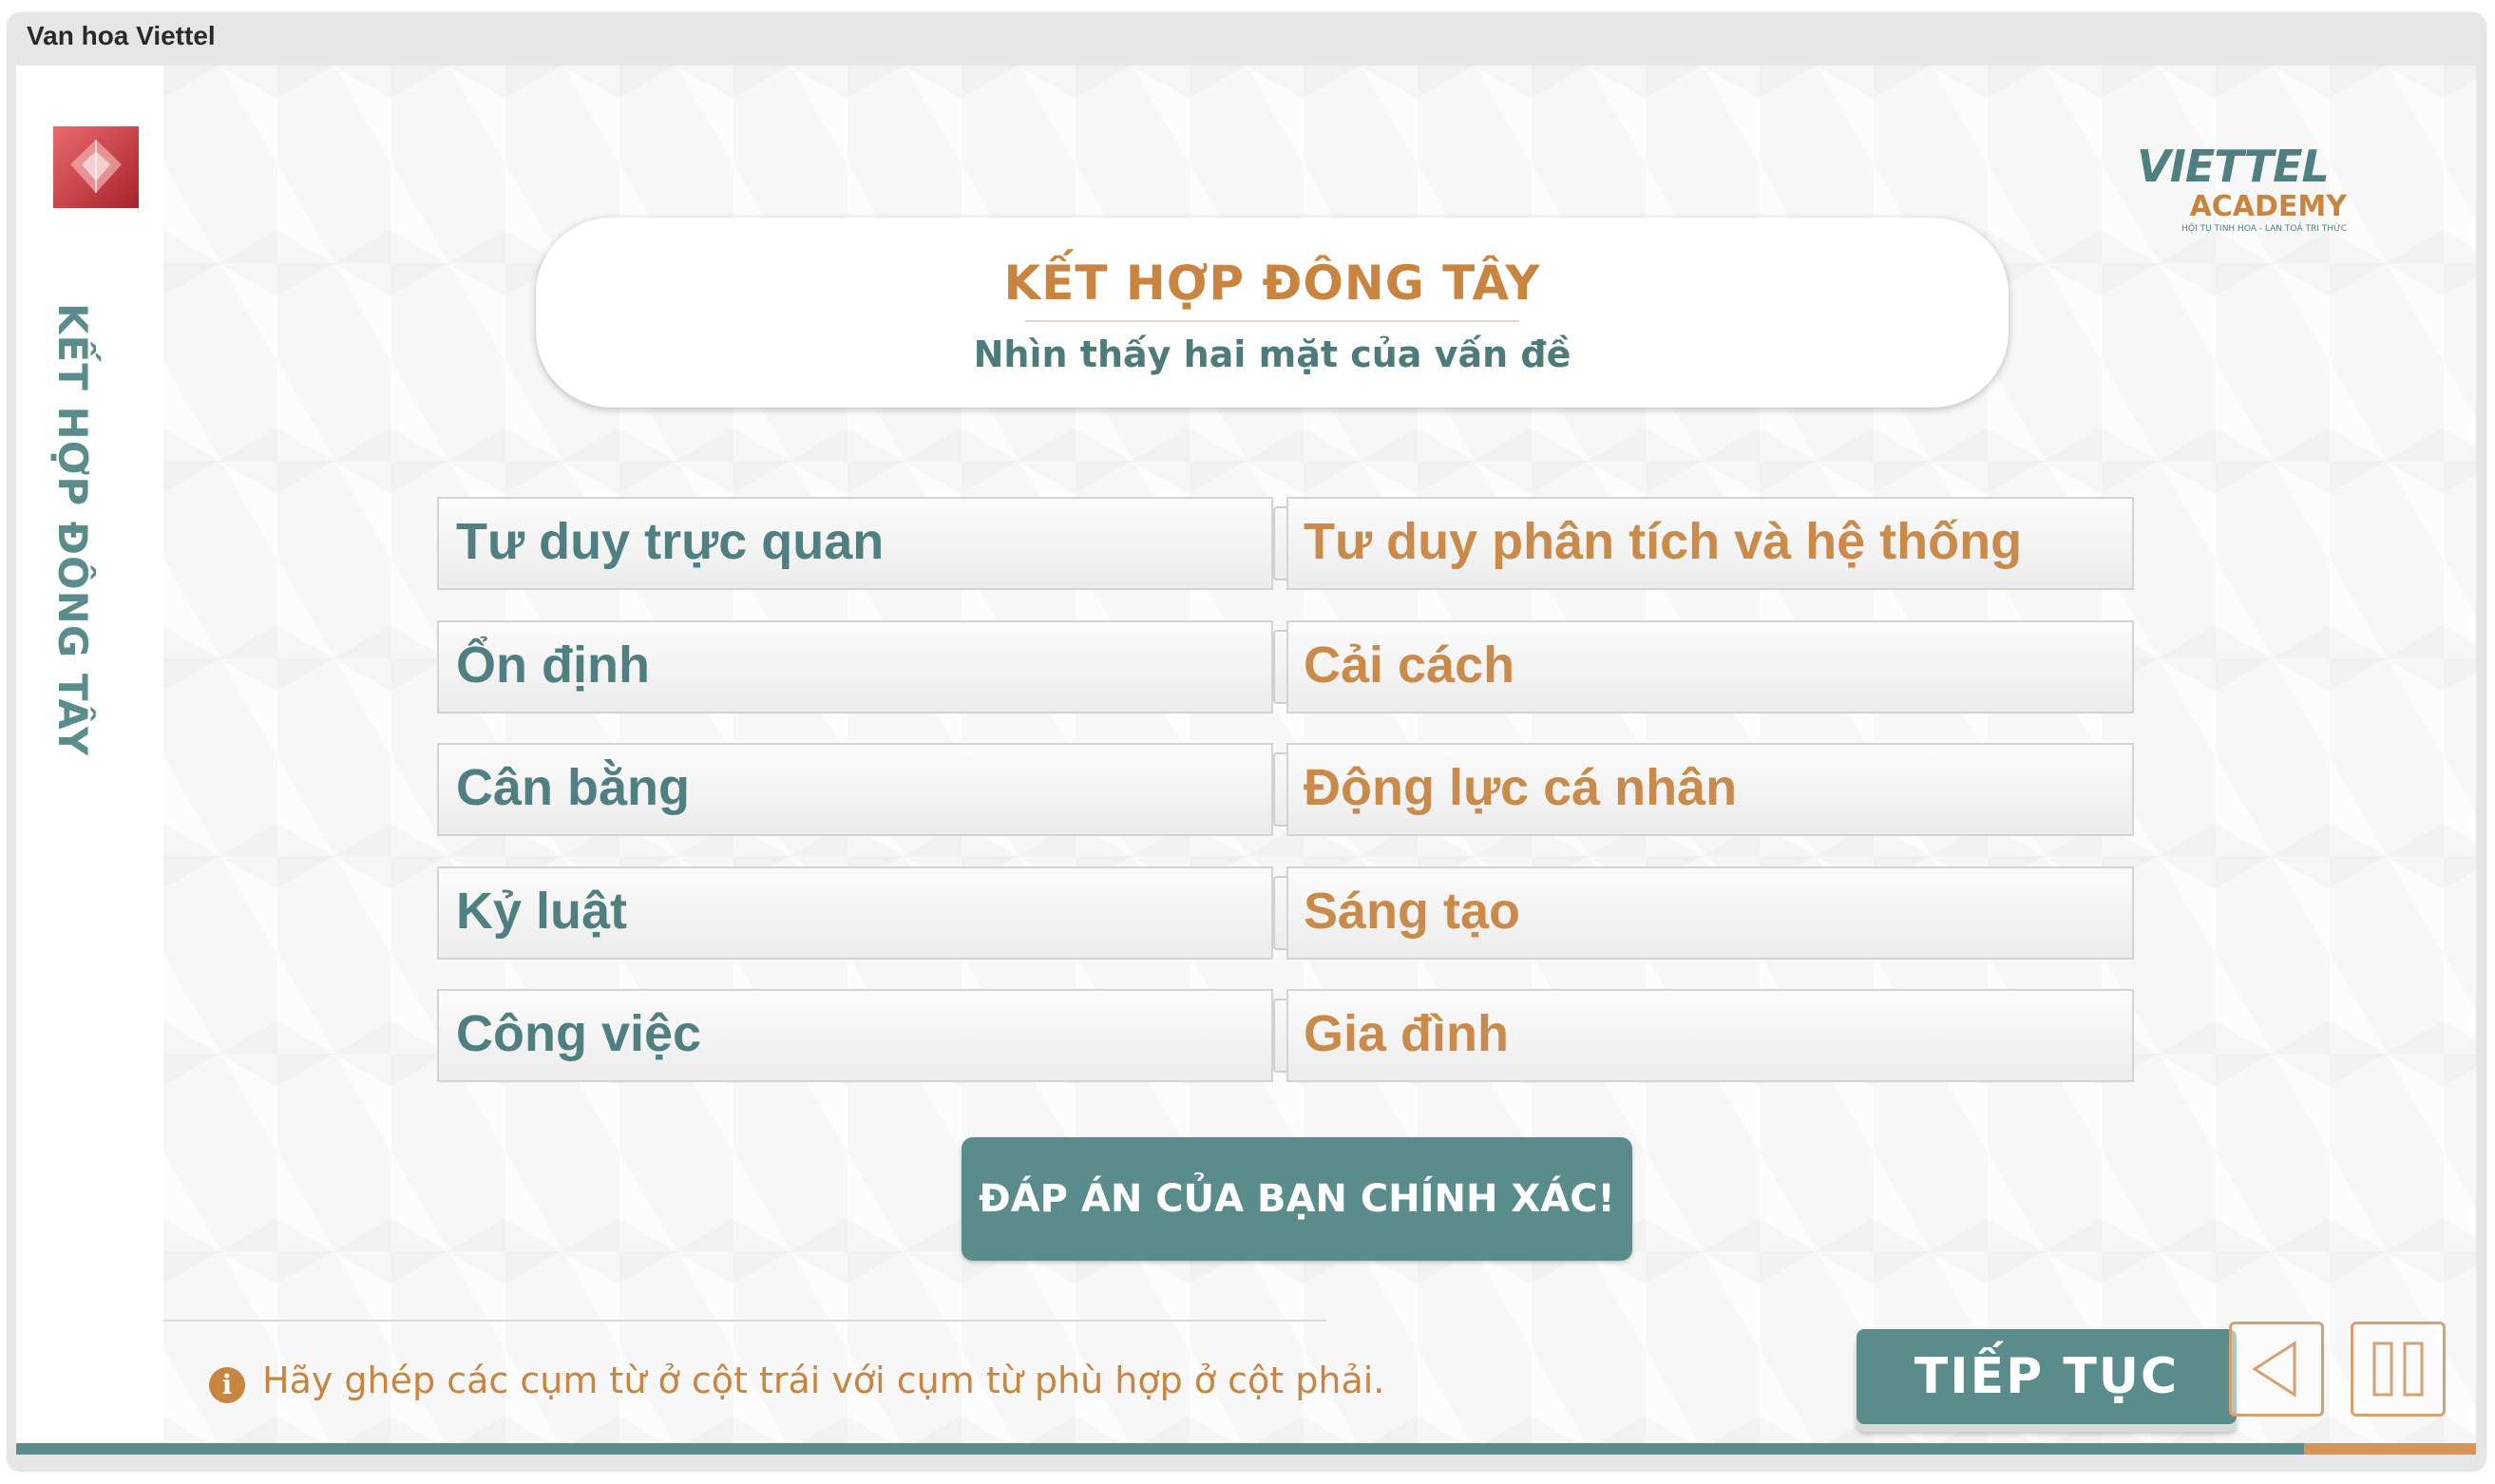 Image resolution: width=2495 pixels, height=1484 pixels. I want to click on left-phrase-label: Tư duy trực quan, so click(670, 541).